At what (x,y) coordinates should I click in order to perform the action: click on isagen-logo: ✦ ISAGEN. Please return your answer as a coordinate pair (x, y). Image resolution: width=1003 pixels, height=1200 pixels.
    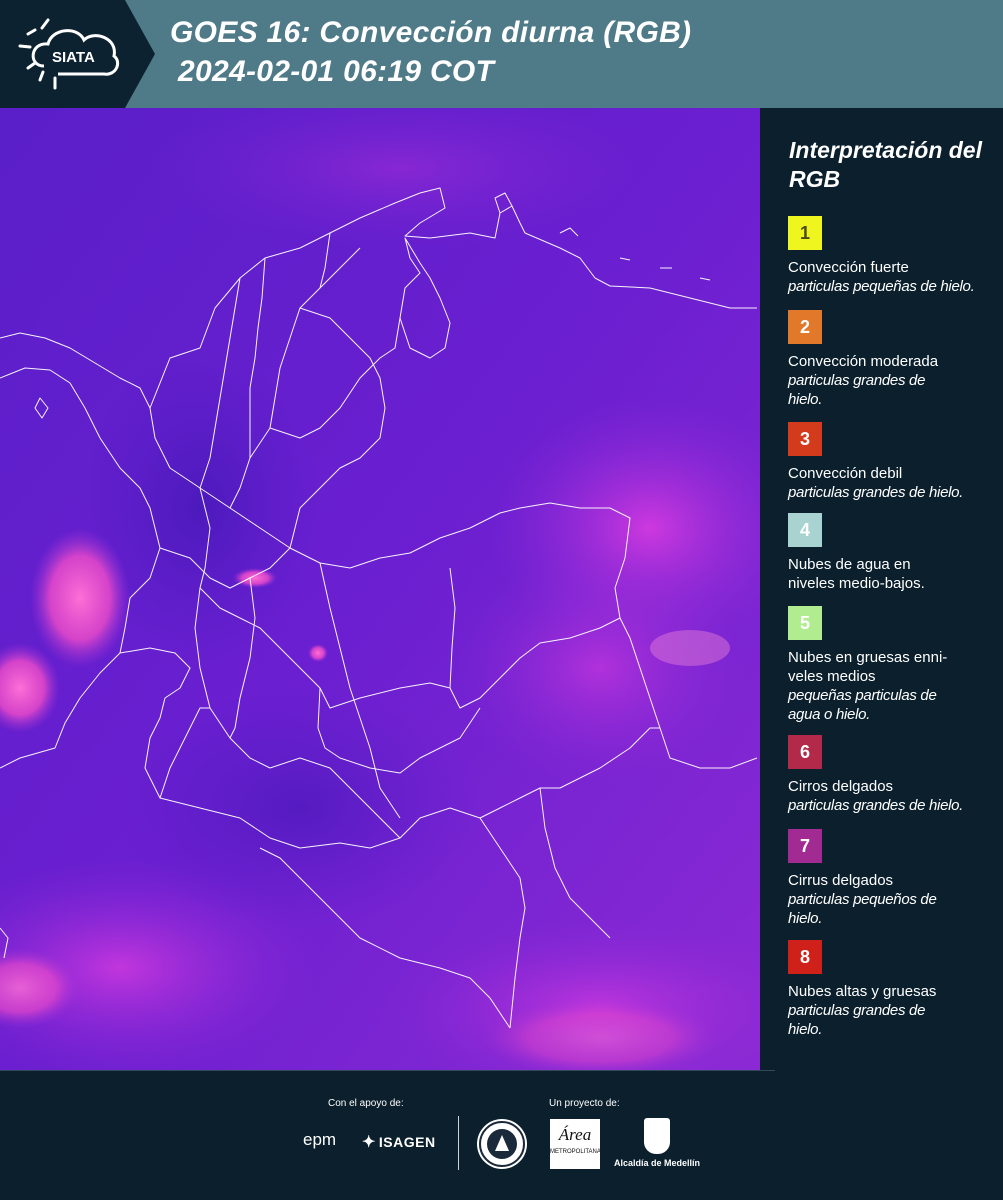
    Looking at the image, I should click on (399, 1142).